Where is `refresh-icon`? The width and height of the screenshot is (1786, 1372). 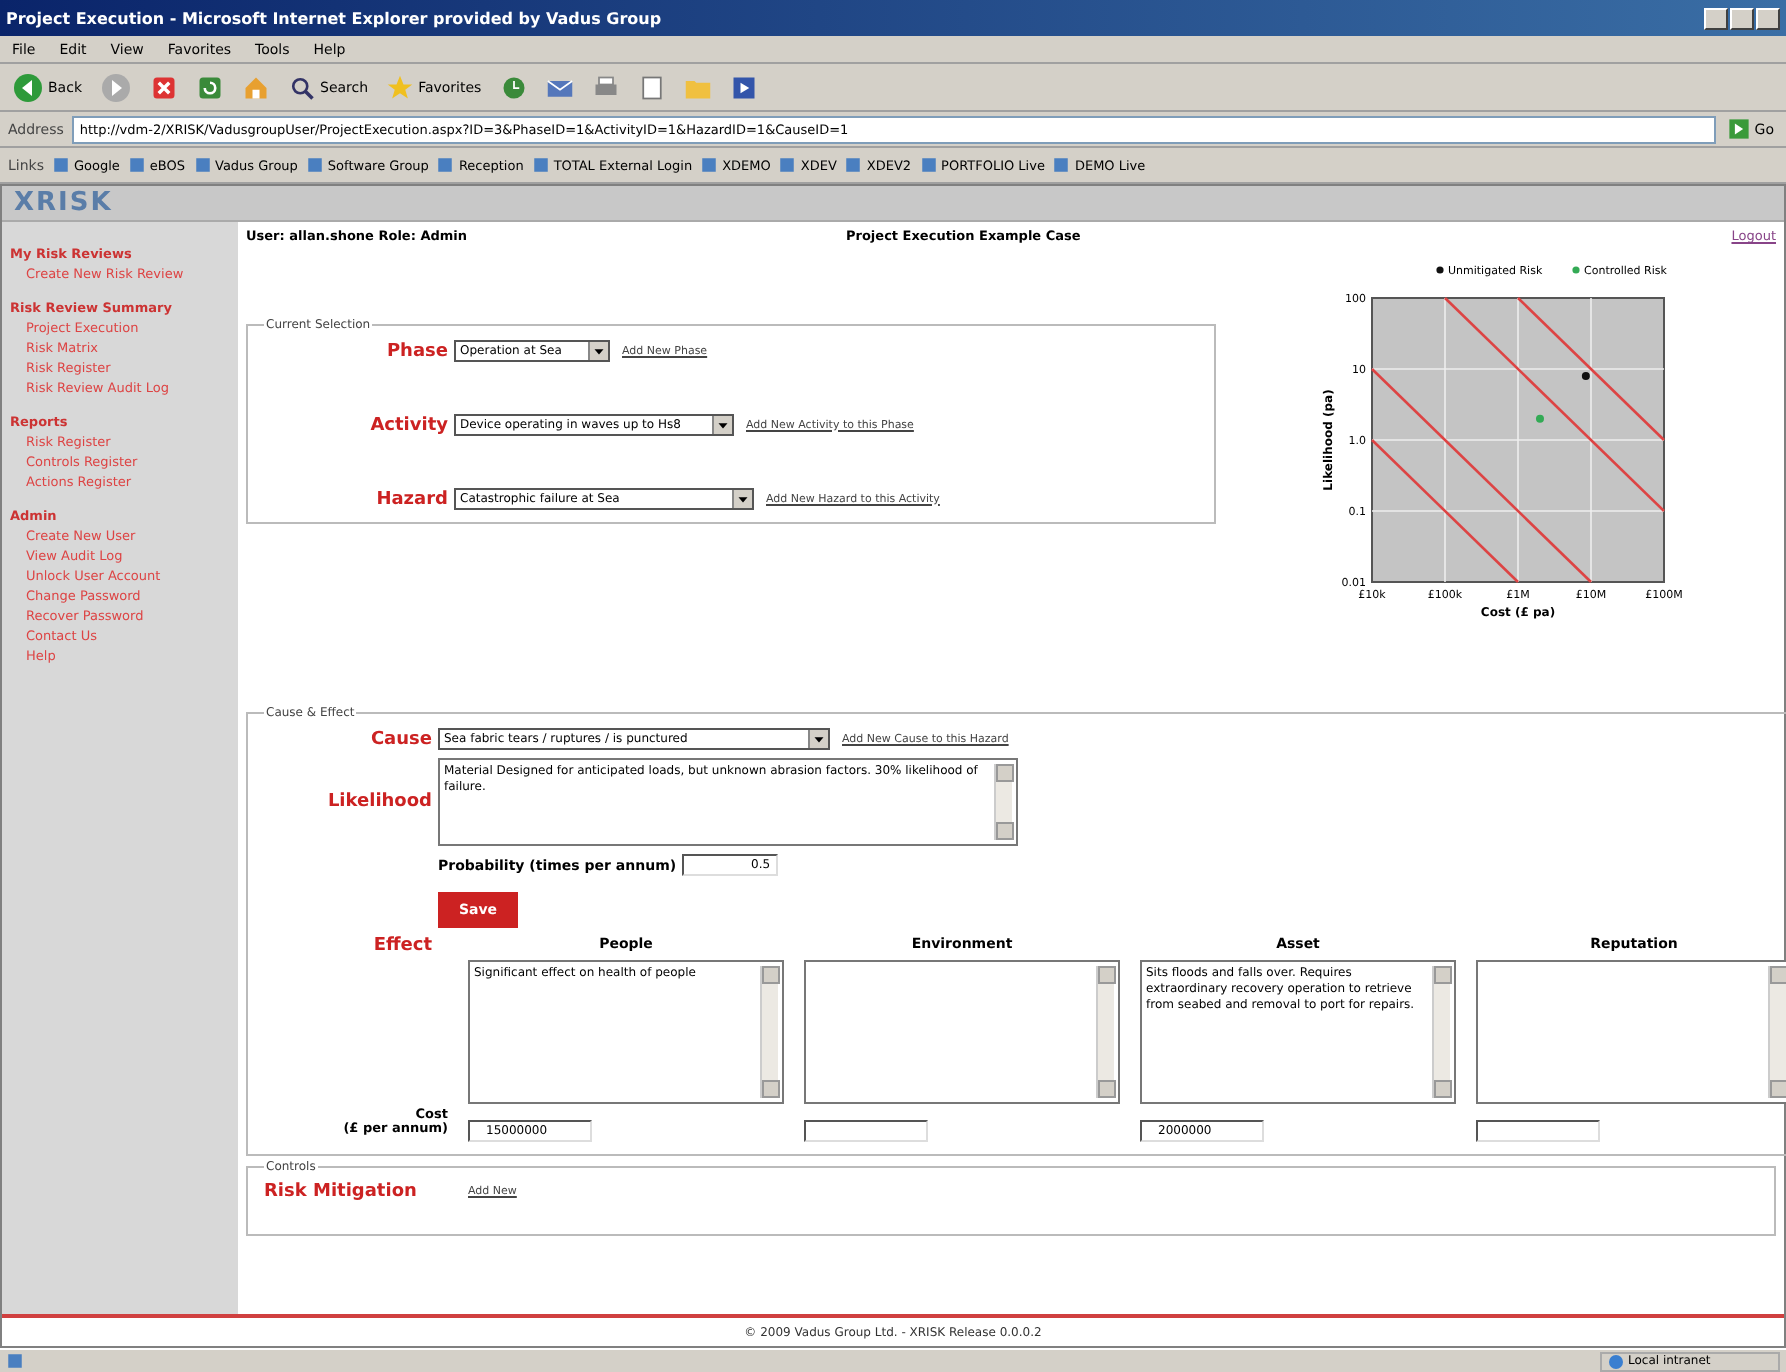 refresh-icon is located at coordinates (210, 87).